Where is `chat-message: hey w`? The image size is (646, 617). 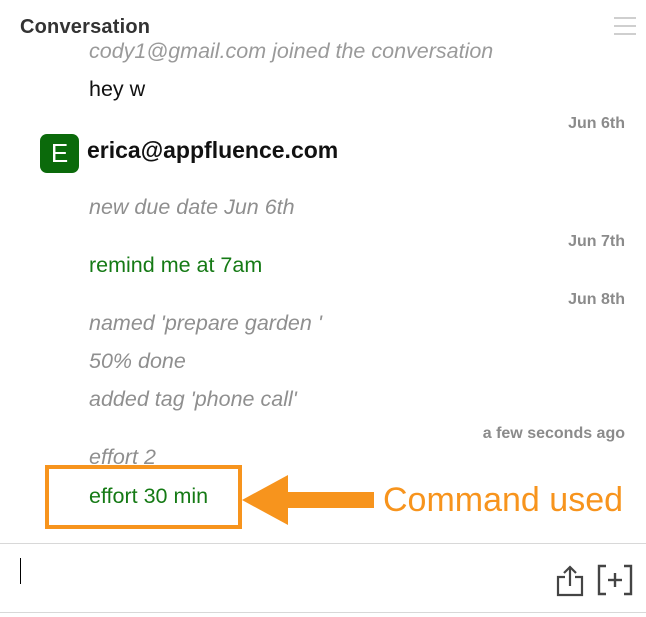 chat-message: hey w is located at coordinates (117, 89).